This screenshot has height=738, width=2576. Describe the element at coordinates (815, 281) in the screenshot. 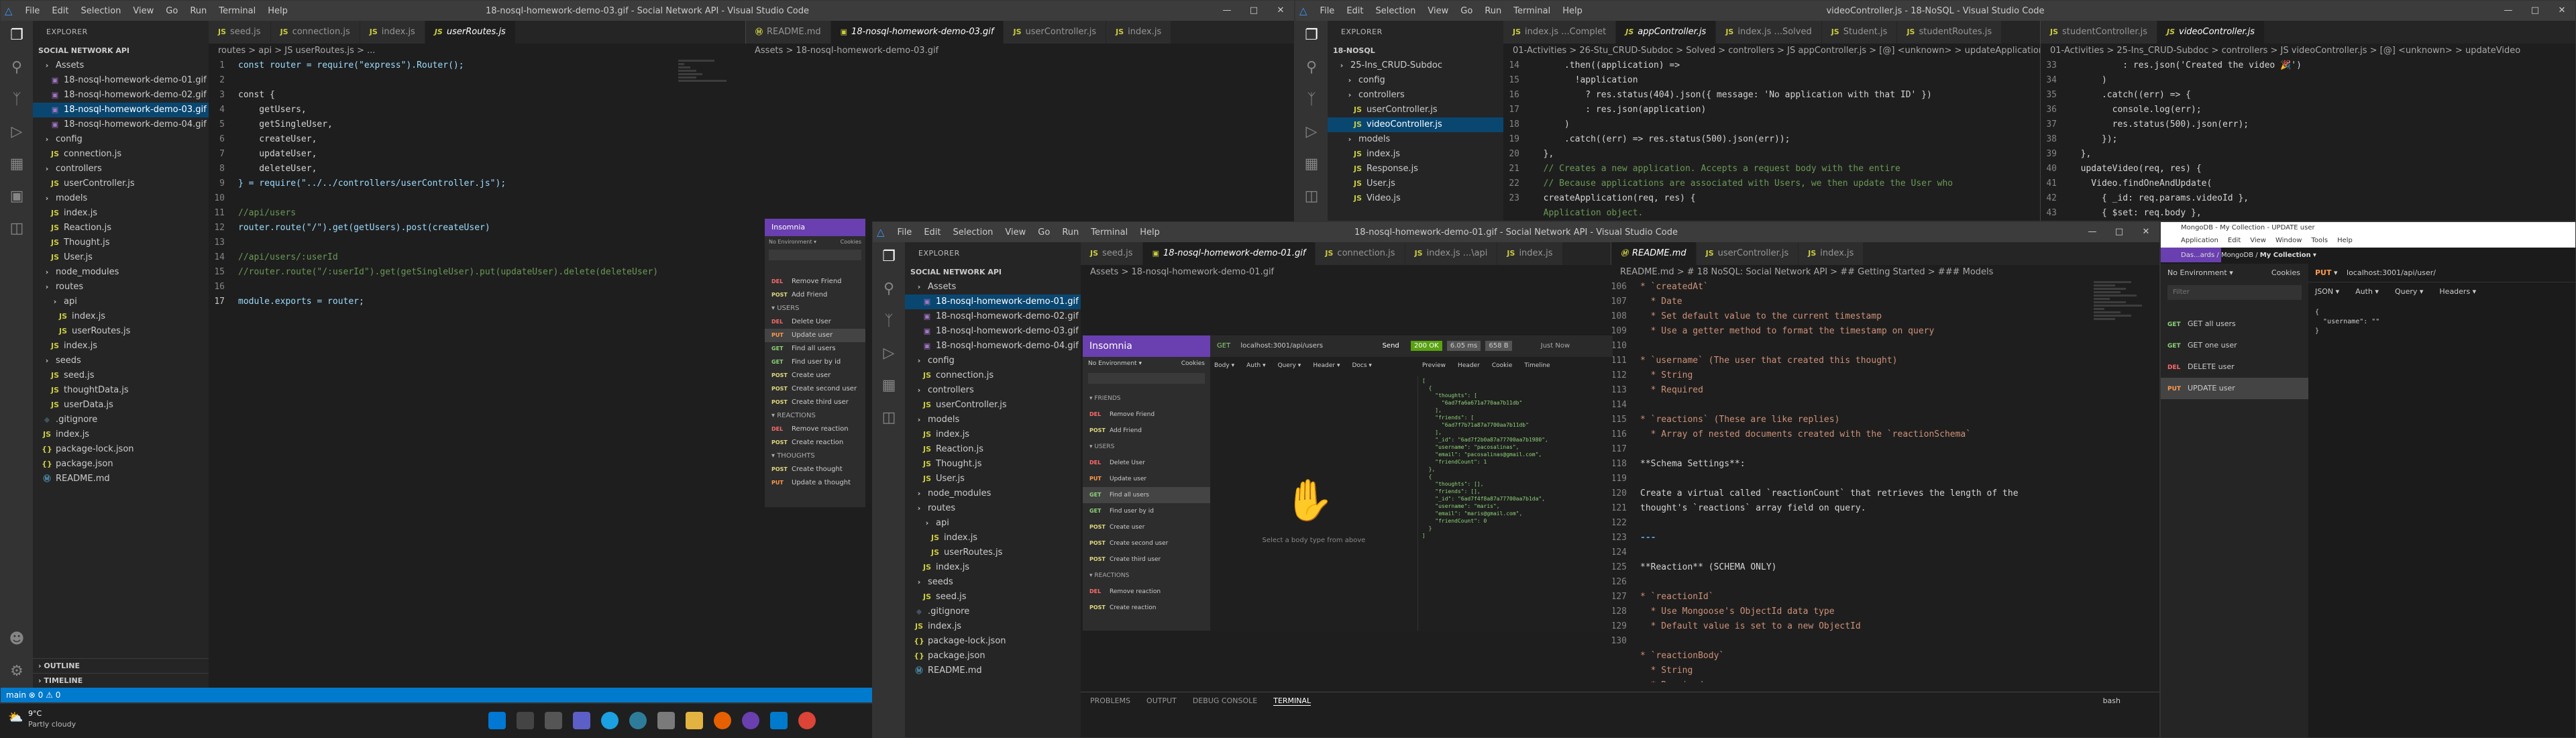

I see `request-item: DEL Remove Friend` at that location.